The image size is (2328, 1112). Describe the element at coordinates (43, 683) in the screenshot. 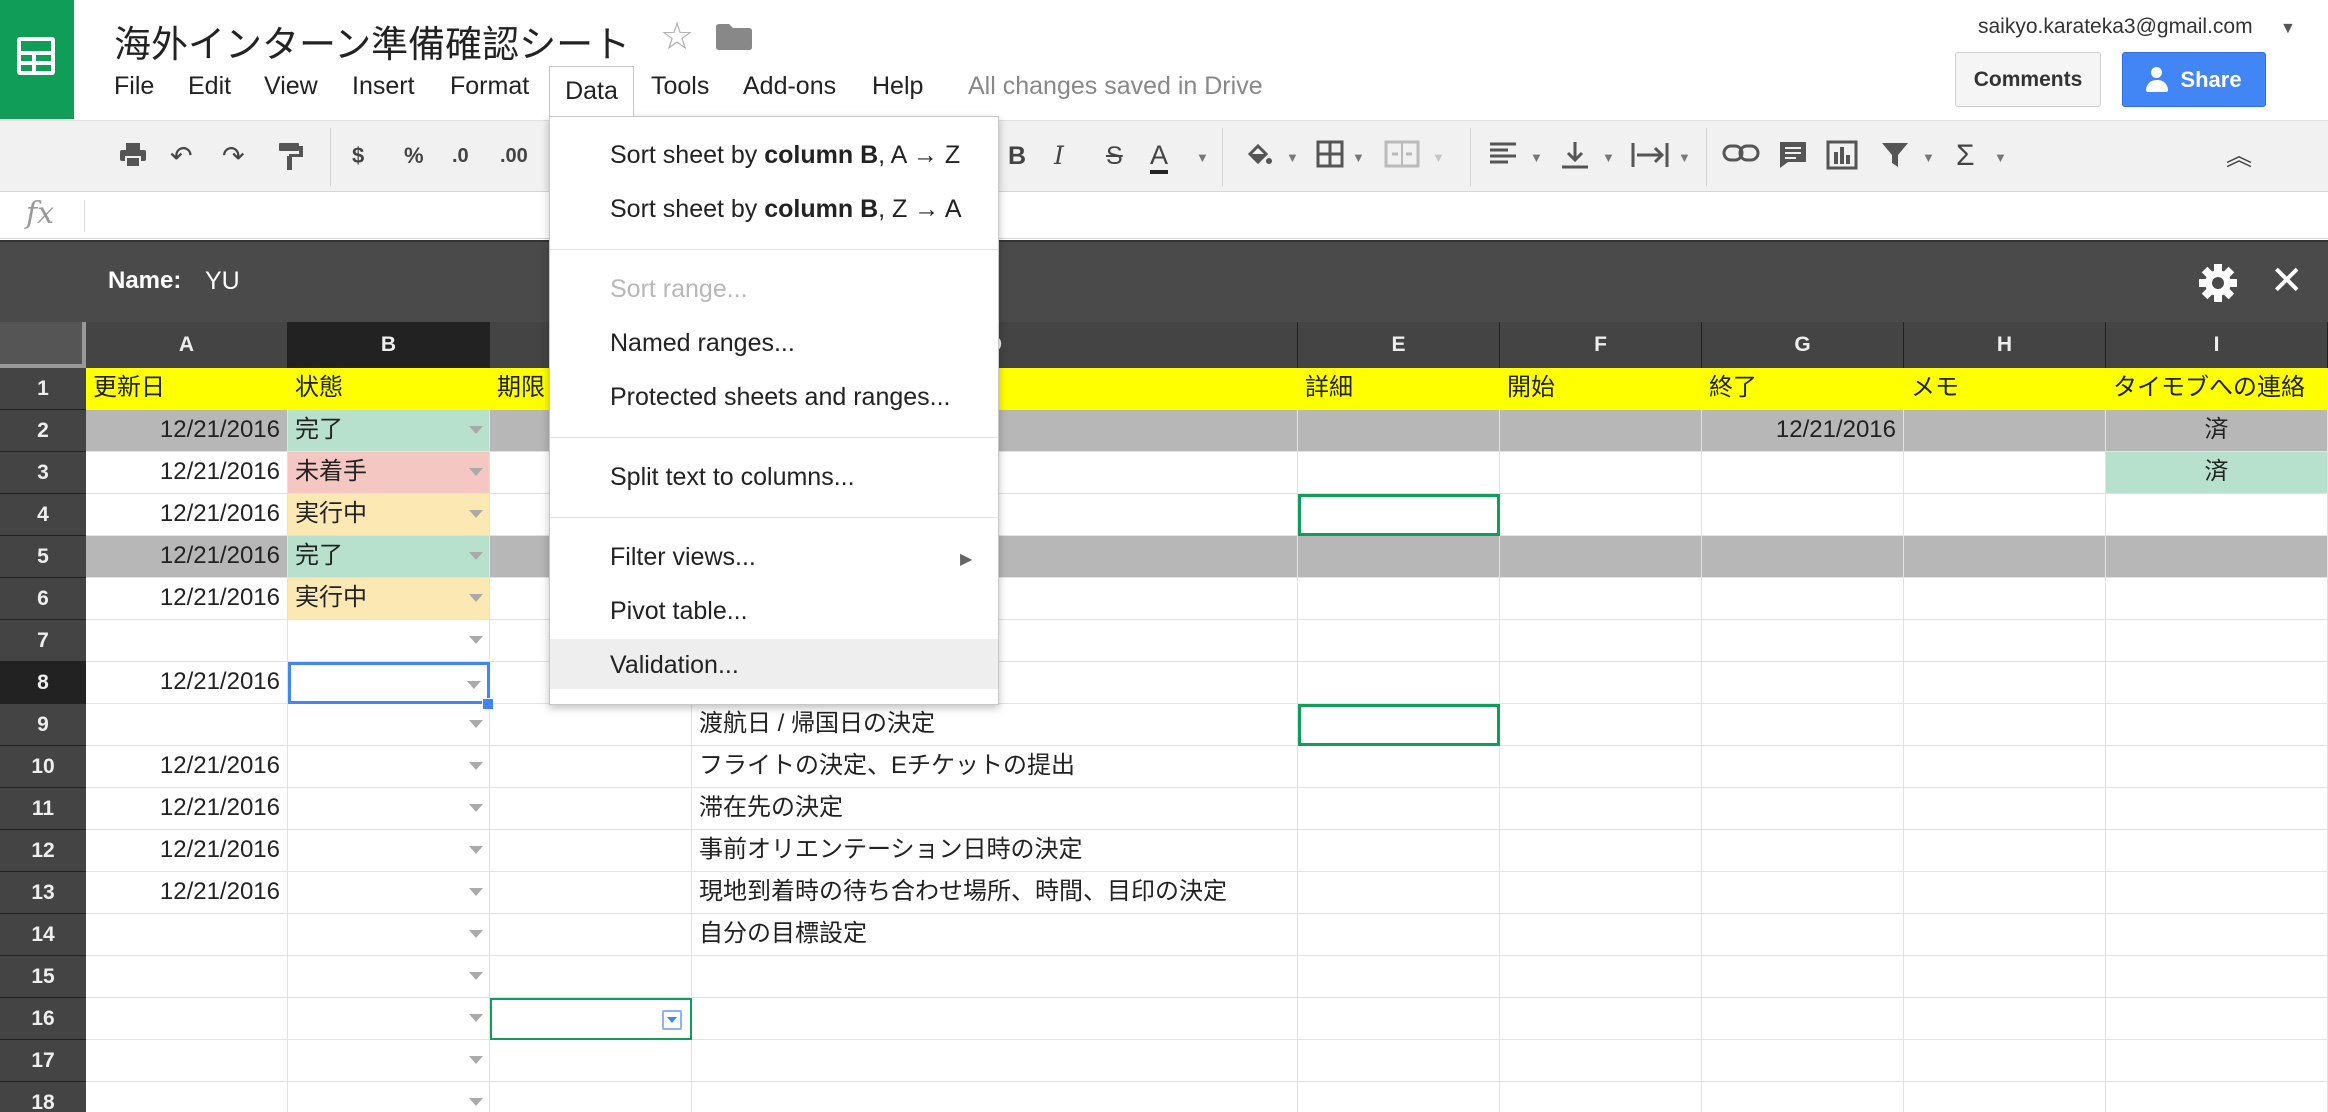

I see `row-header: 8` at that location.